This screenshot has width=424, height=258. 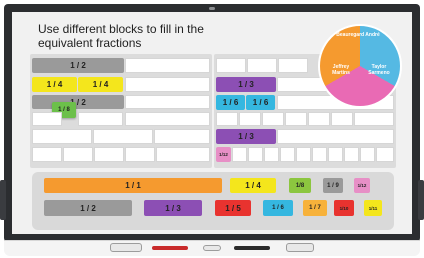 I want to click on palette-block-one-eighth: 1/8, so click(x=300, y=185).